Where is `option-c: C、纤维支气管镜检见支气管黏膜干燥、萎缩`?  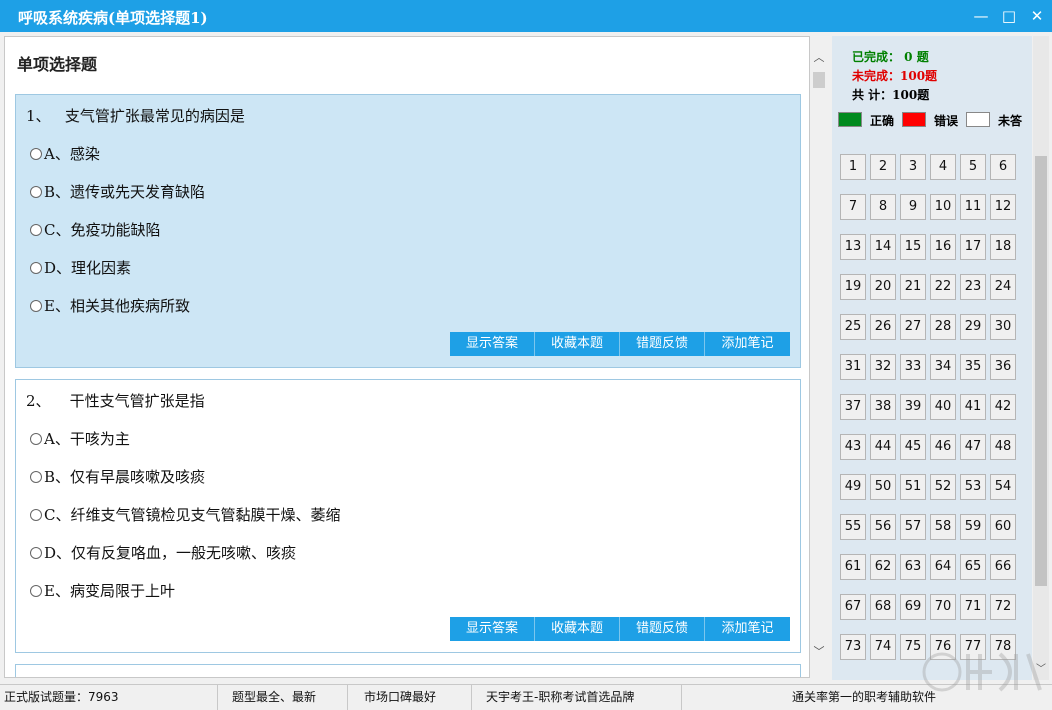
option-c: C、纤维支气管镜检见支气管黏膜干燥、萎缩 is located at coordinates (185, 514).